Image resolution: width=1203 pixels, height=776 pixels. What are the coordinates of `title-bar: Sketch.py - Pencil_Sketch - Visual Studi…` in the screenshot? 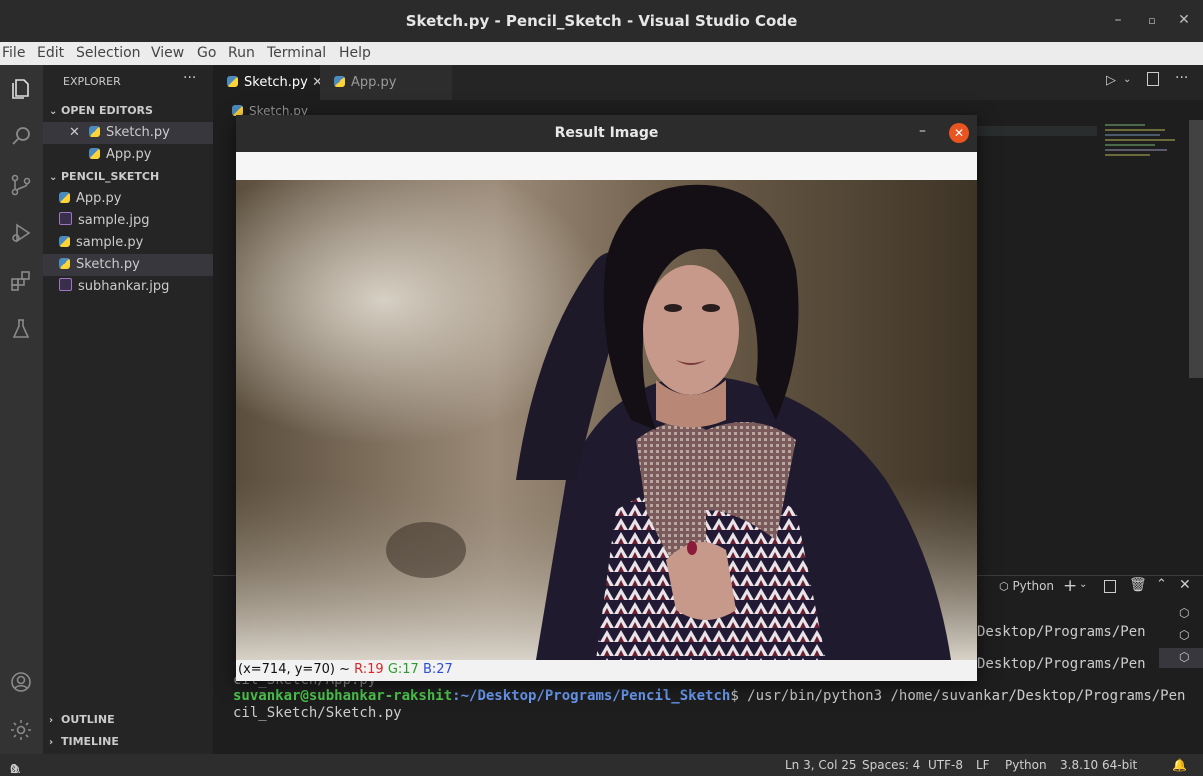 It's located at (601, 21).